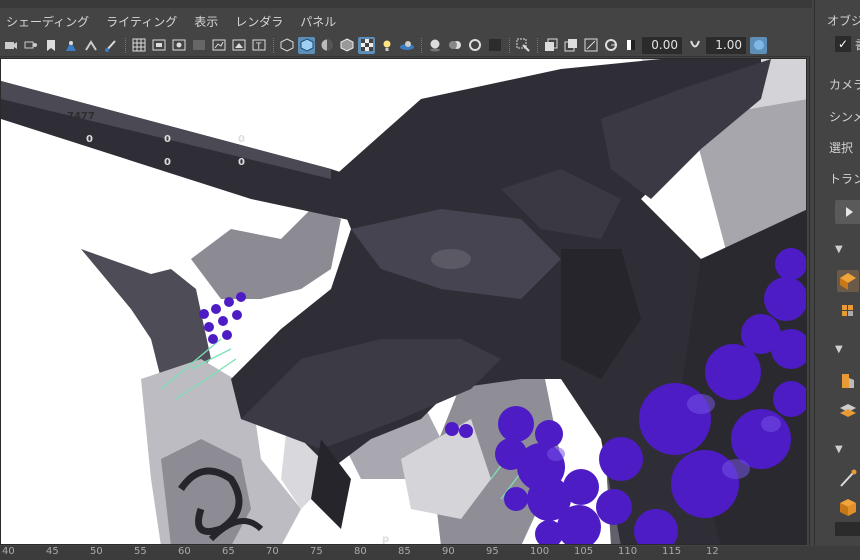 This screenshot has width=860, height=560. Describe the element at coordinates (848, 381) in the screenshot. I see `deformer-tool-icon` at that location.